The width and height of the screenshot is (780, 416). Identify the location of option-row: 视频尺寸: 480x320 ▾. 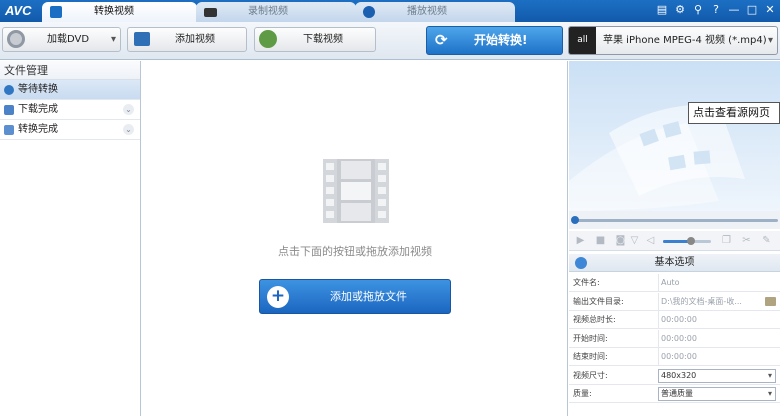
(674, 376).